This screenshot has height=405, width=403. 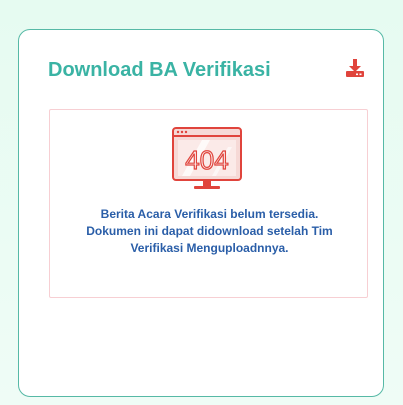 What do you see at coordinates (209, 214) in the screenshot?
I see `notice-line-1: Berita Acara Verifikasi belum tersedia.` at bounding box center [209, 214].